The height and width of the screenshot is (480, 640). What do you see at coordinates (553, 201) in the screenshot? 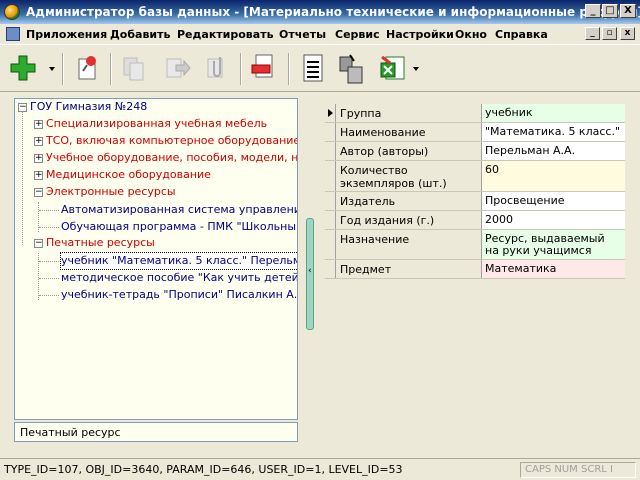
I see `property-value: Просвещение` at bounding box center [553, 201].